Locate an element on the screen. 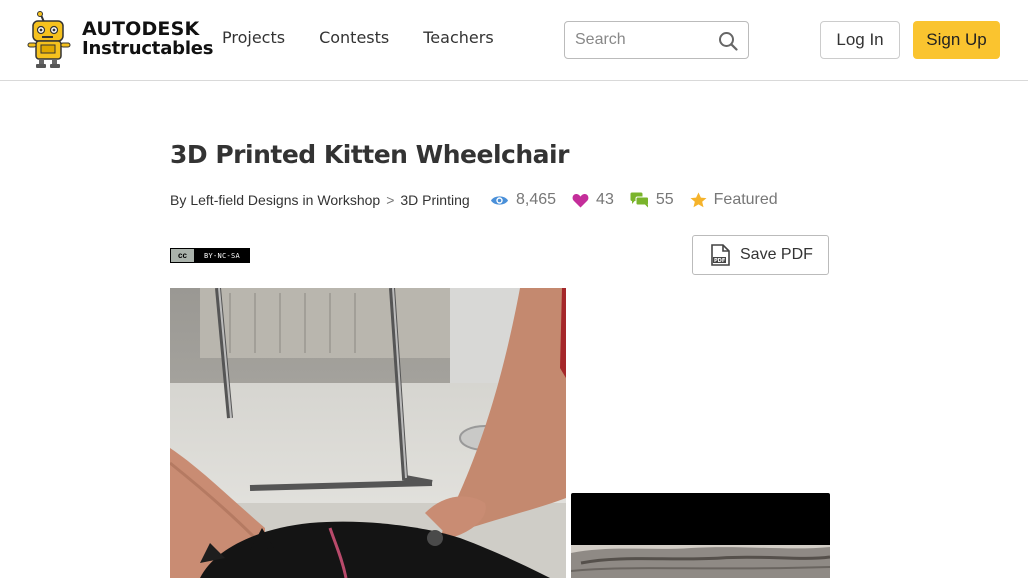 This screenshot has height=578, width=1028. license-badge: cc BY-NC-SA is located at coordinates (210, 255).